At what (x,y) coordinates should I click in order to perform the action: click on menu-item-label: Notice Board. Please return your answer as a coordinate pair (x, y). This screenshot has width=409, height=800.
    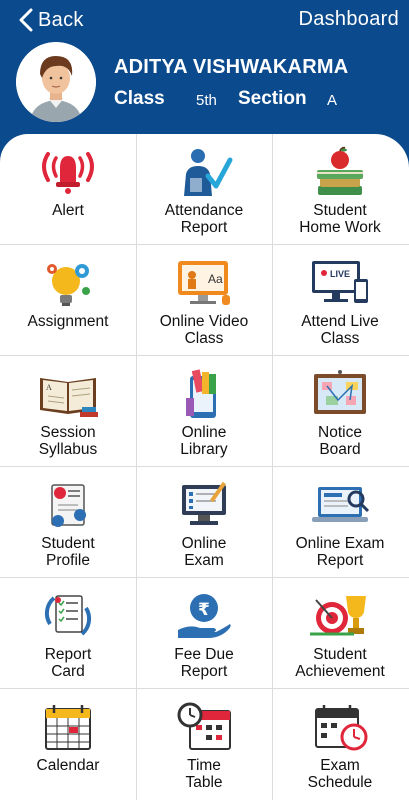
    Looking at the image, I should click on (340, 441).